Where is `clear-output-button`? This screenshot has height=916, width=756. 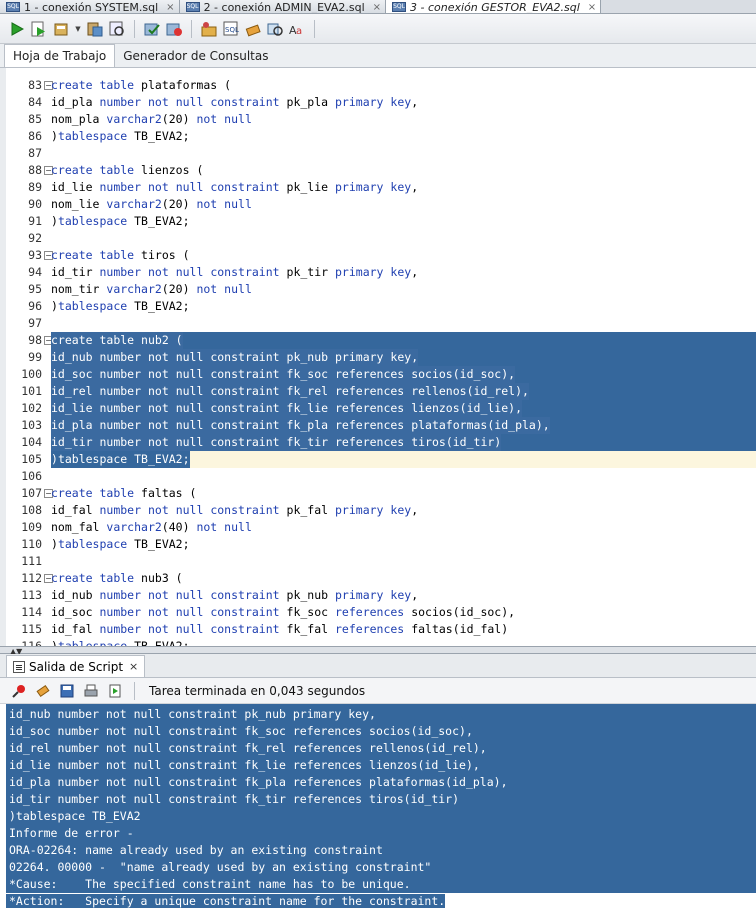
clear-output-button is located at coordinates (43, 691).